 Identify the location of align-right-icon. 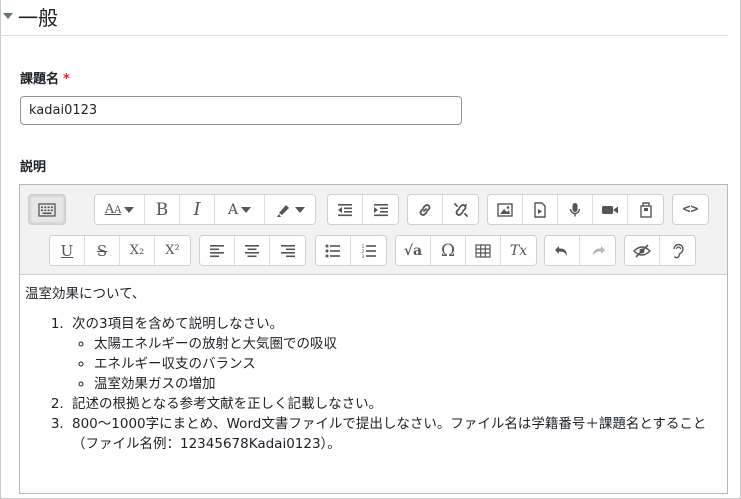
(287, 250).